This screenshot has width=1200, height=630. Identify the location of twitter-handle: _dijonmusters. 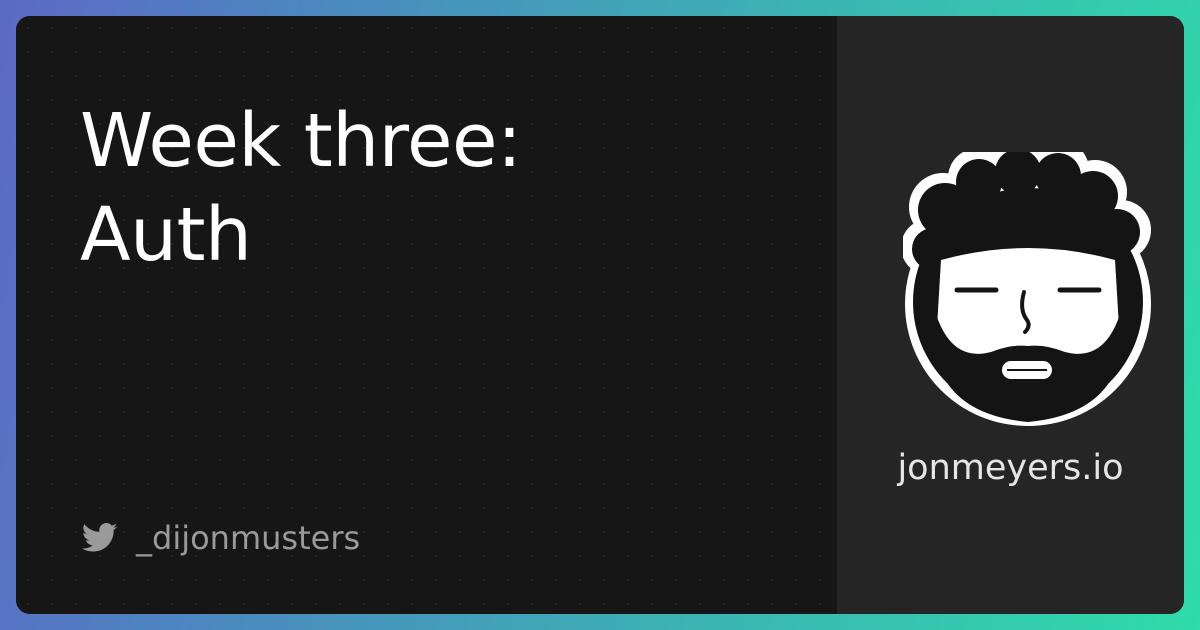
(248, 538).